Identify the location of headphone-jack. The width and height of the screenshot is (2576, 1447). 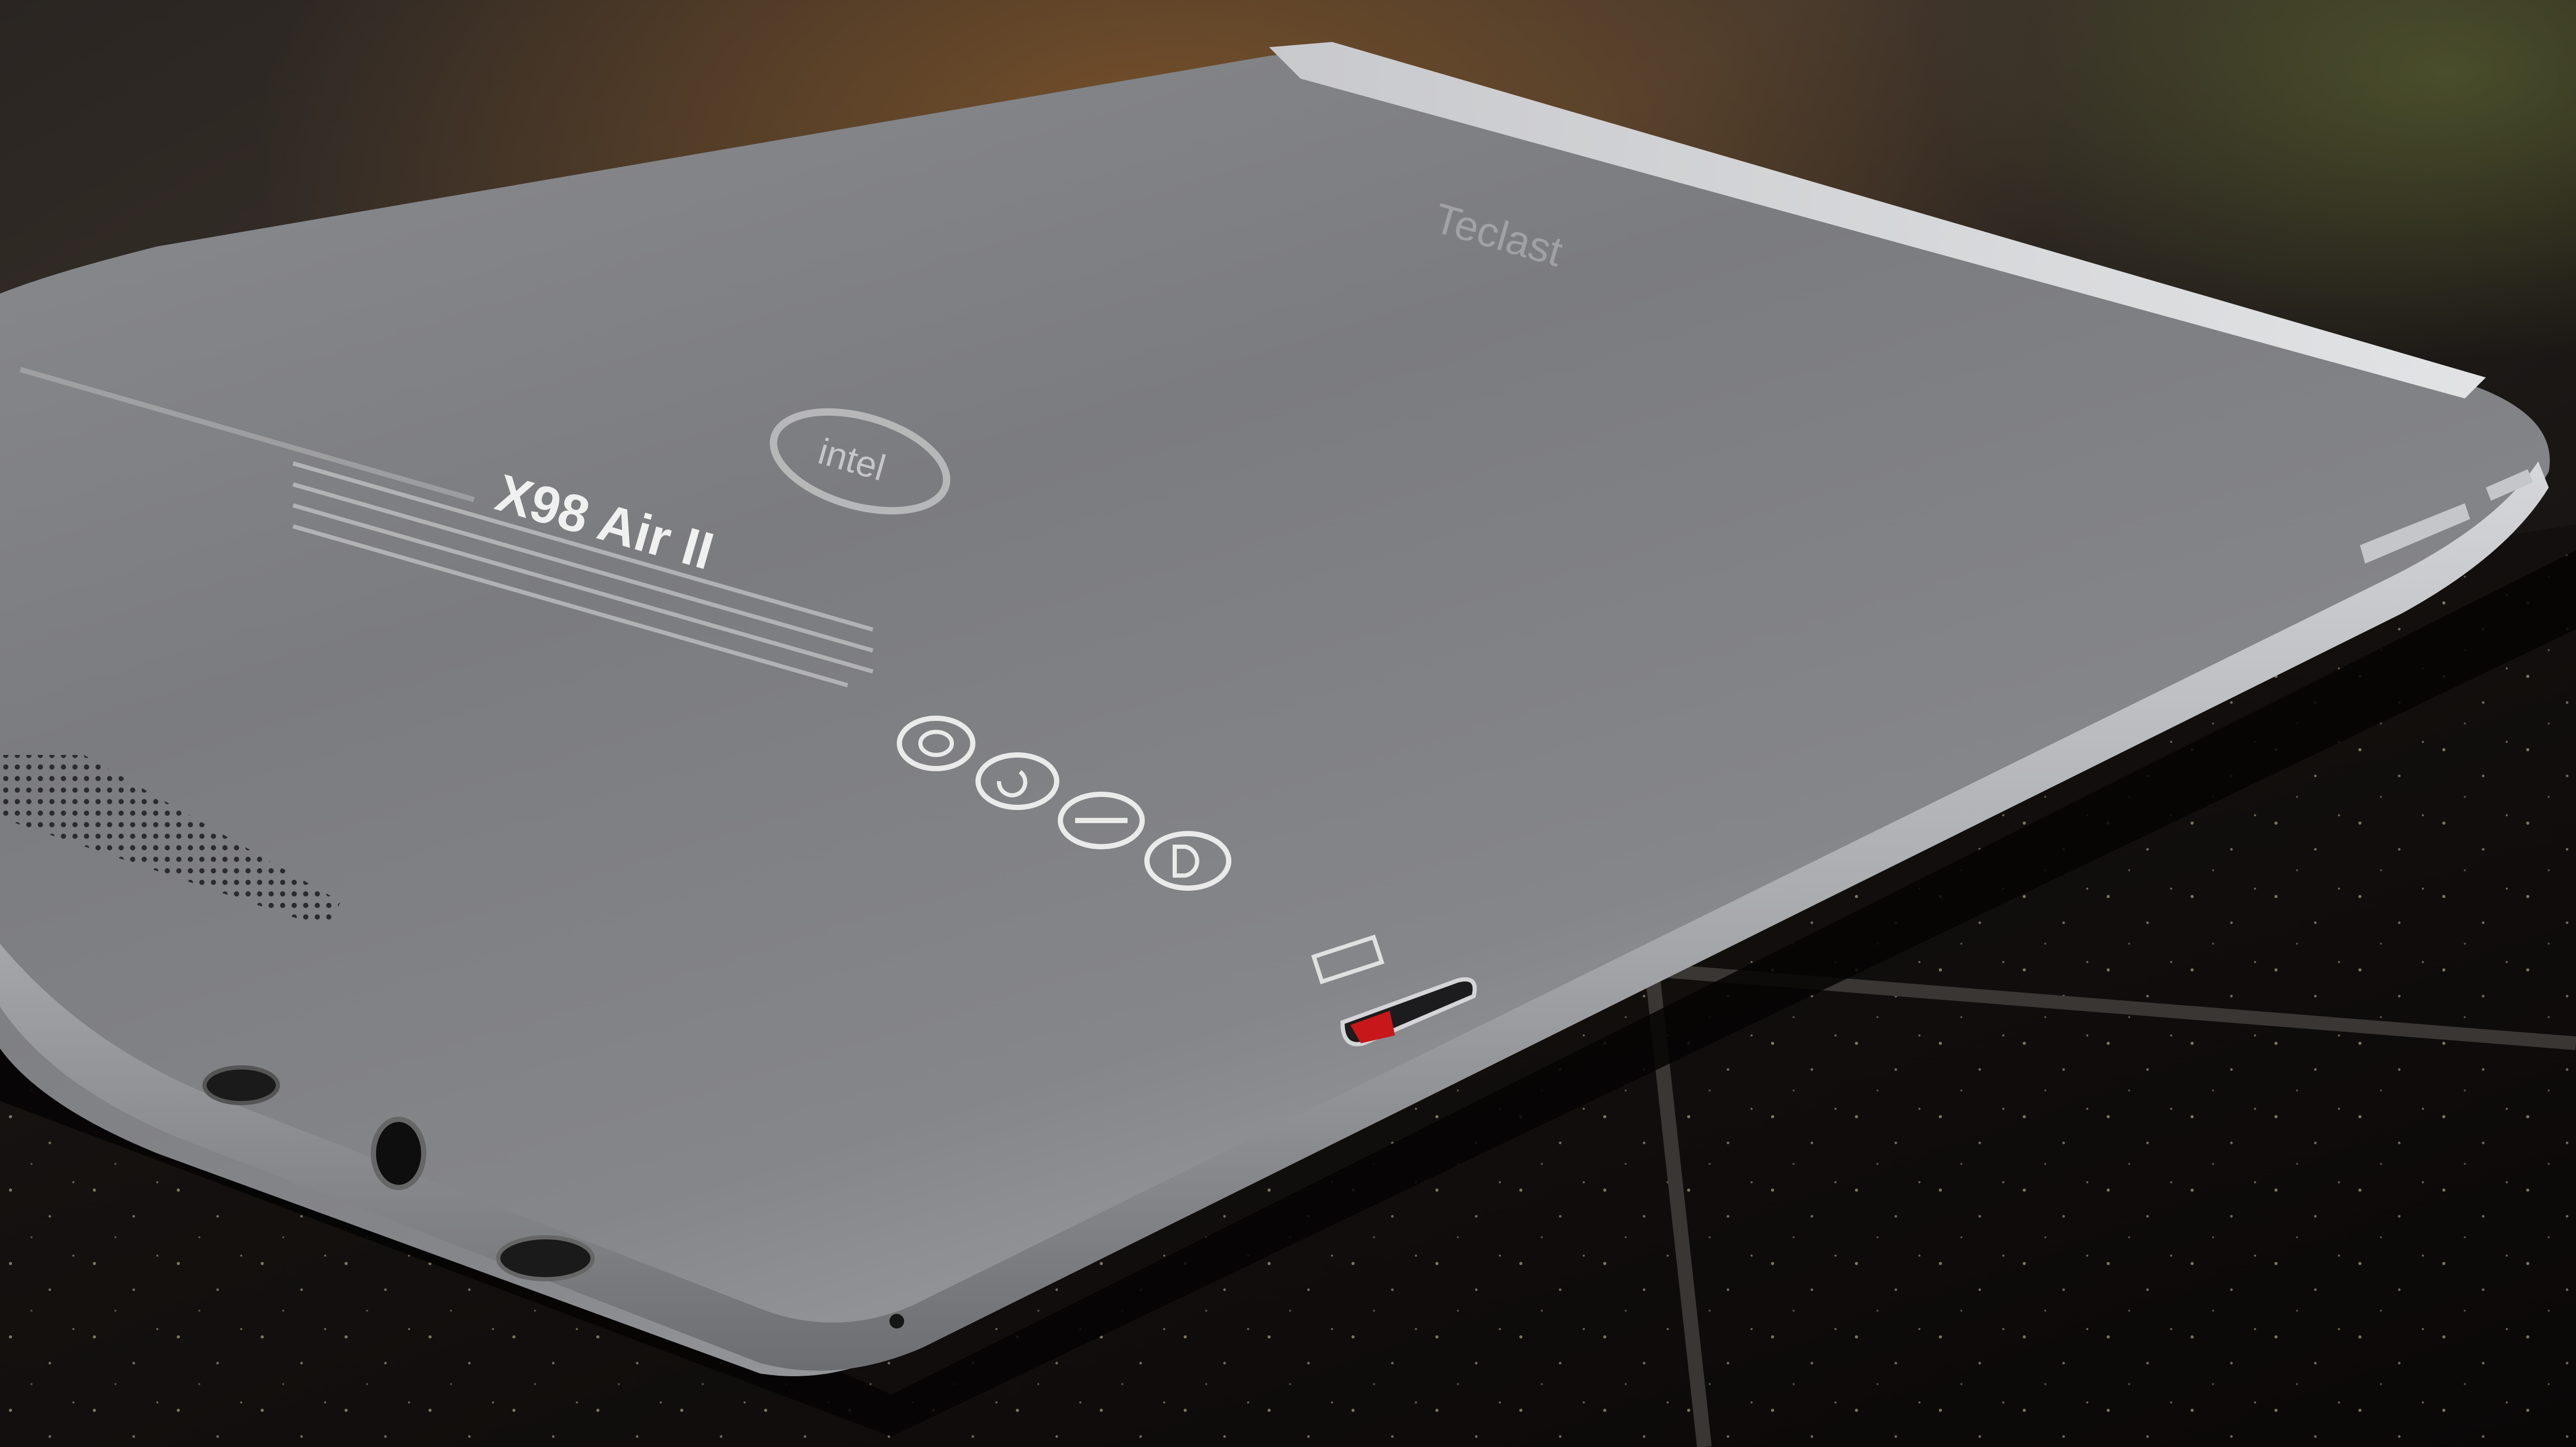
(398, 1153).